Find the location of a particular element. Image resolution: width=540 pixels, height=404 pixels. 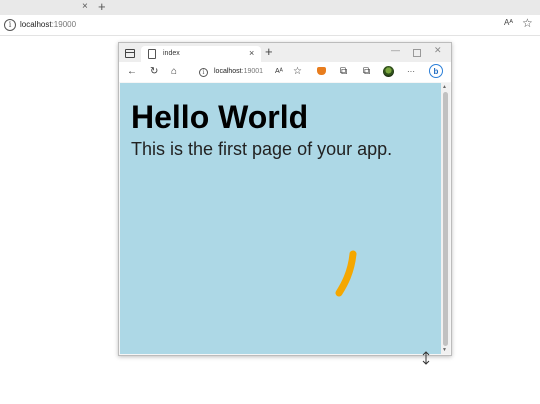

window-title-bar: index × + — ✕ is located at coordinates (285, 52).